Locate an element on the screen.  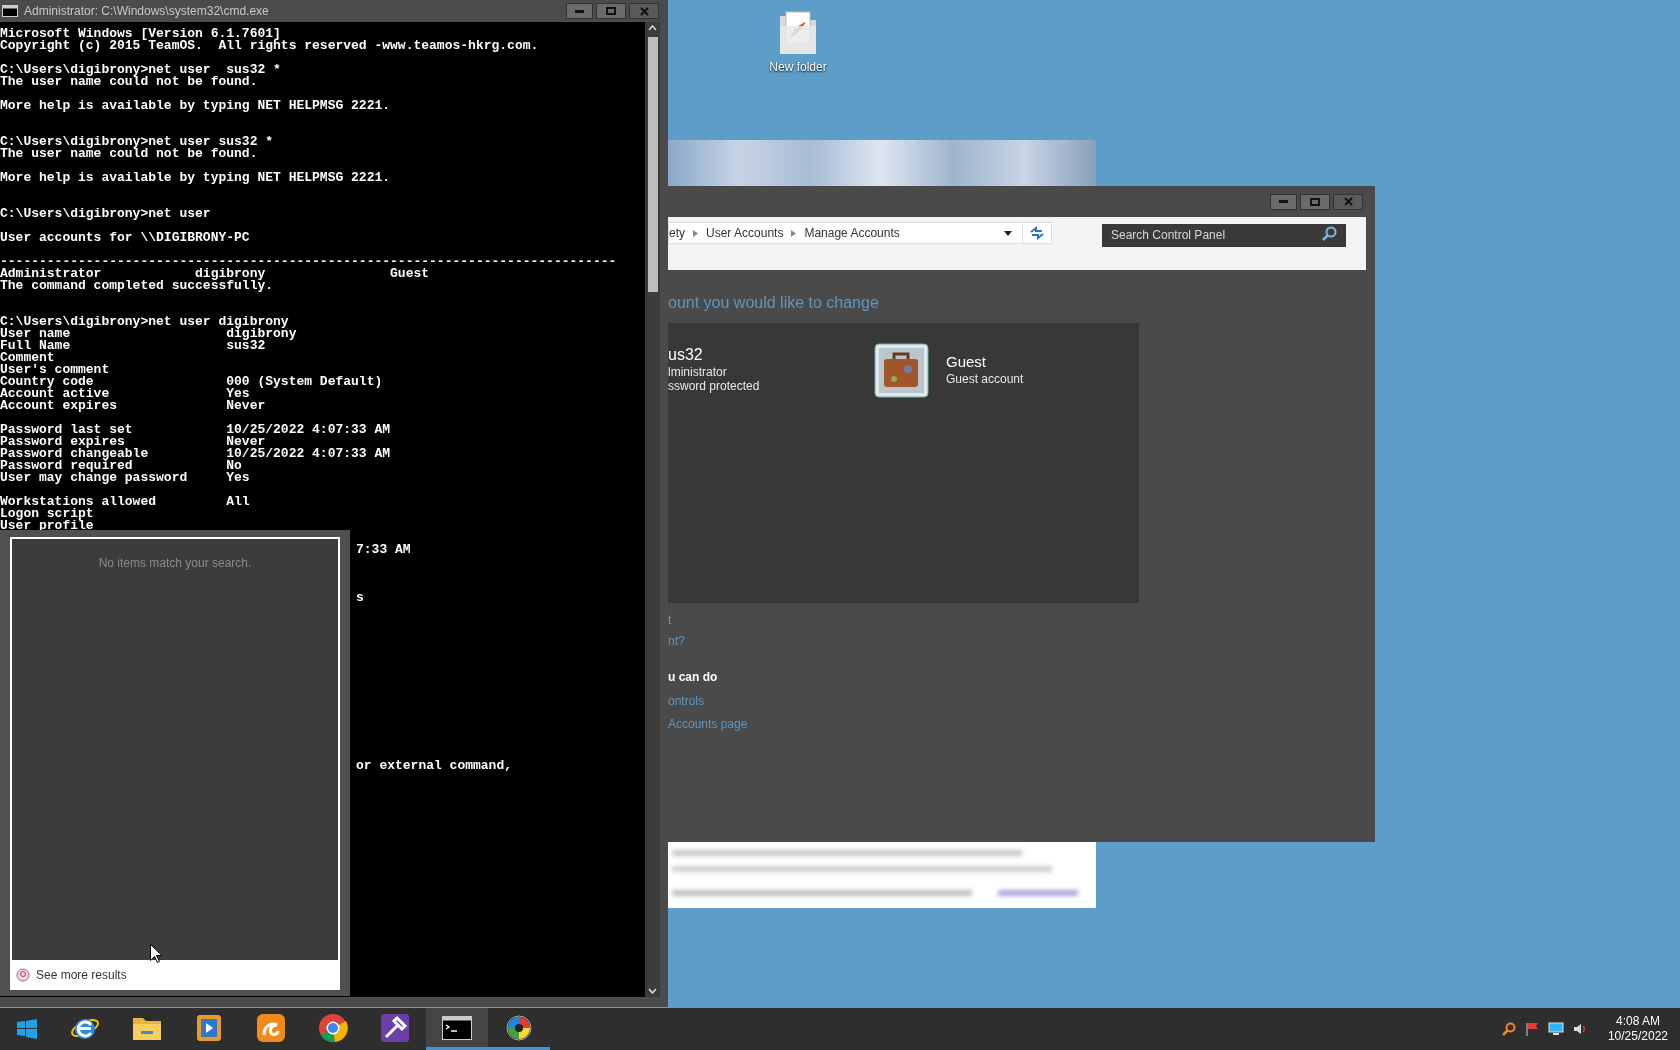
console-line: User's comment is located at coordinates (55, 369).